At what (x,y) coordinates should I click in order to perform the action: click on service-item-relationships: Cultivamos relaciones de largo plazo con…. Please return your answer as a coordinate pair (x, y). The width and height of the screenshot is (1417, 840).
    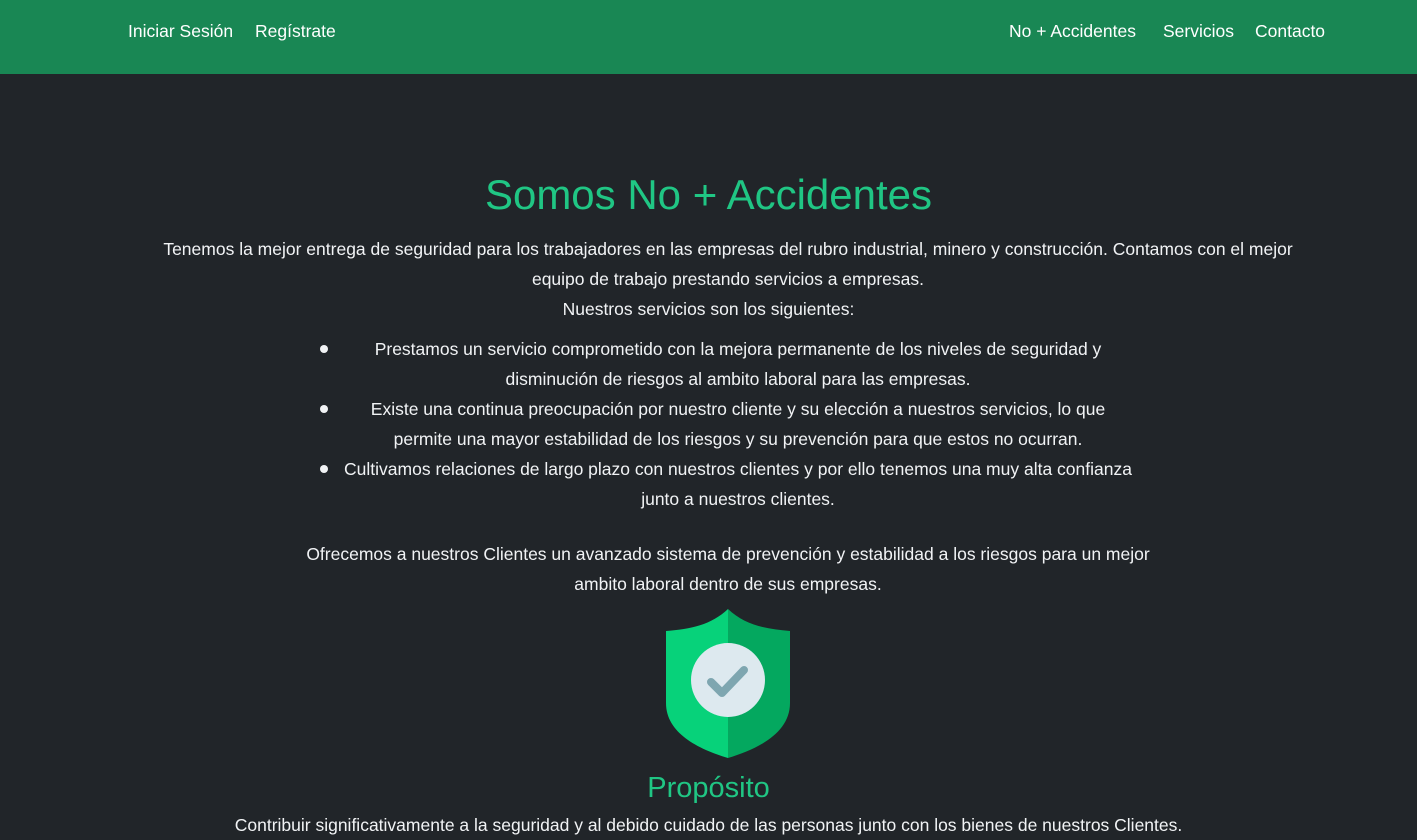
    Looking at the image, I should click on (726, 484).